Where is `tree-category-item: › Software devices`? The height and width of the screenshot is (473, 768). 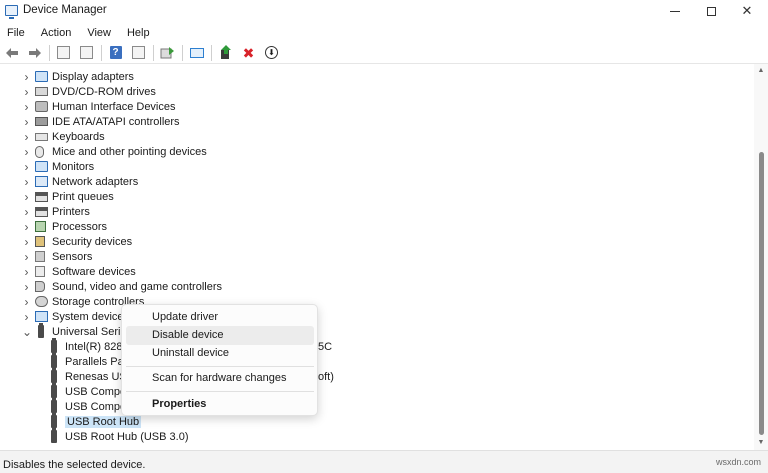 tree-category-item: › Software devices is located at coordinates (79, 271).